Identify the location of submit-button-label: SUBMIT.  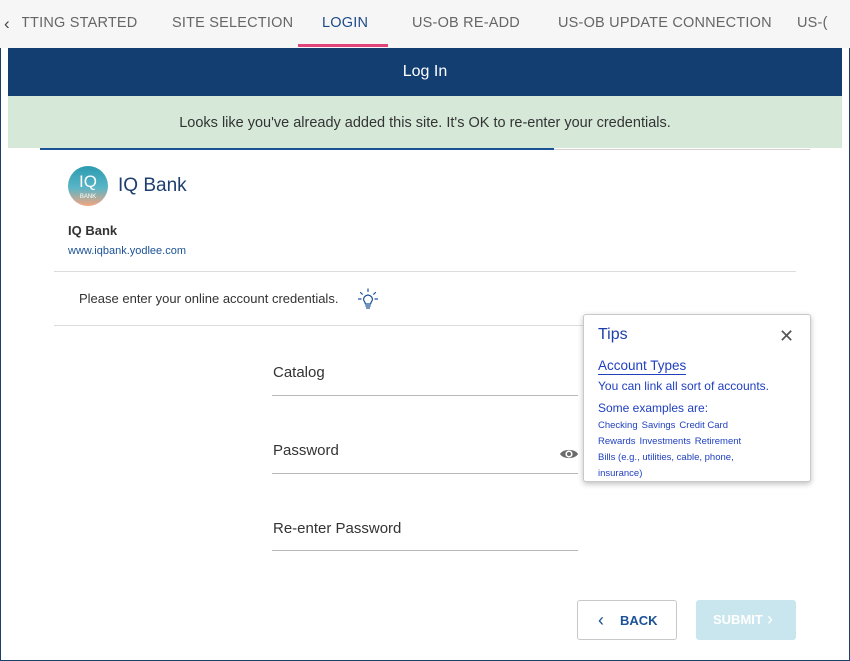
(738, 619).